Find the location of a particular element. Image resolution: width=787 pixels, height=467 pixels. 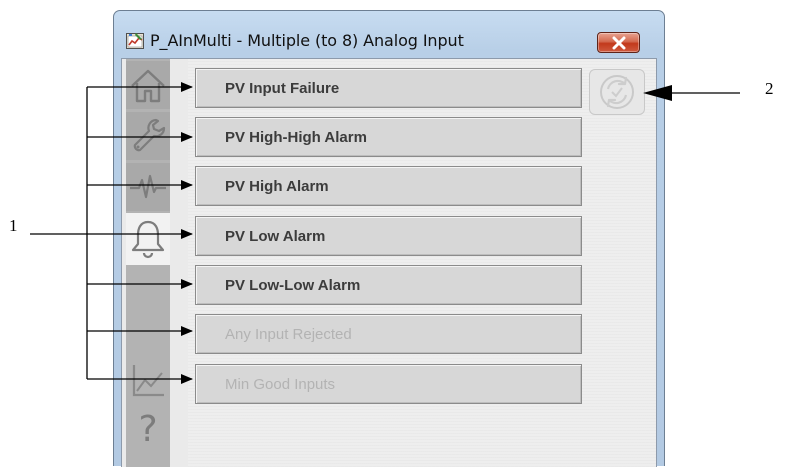

callout-label-2: 2 is located at coordinates (769, 88).